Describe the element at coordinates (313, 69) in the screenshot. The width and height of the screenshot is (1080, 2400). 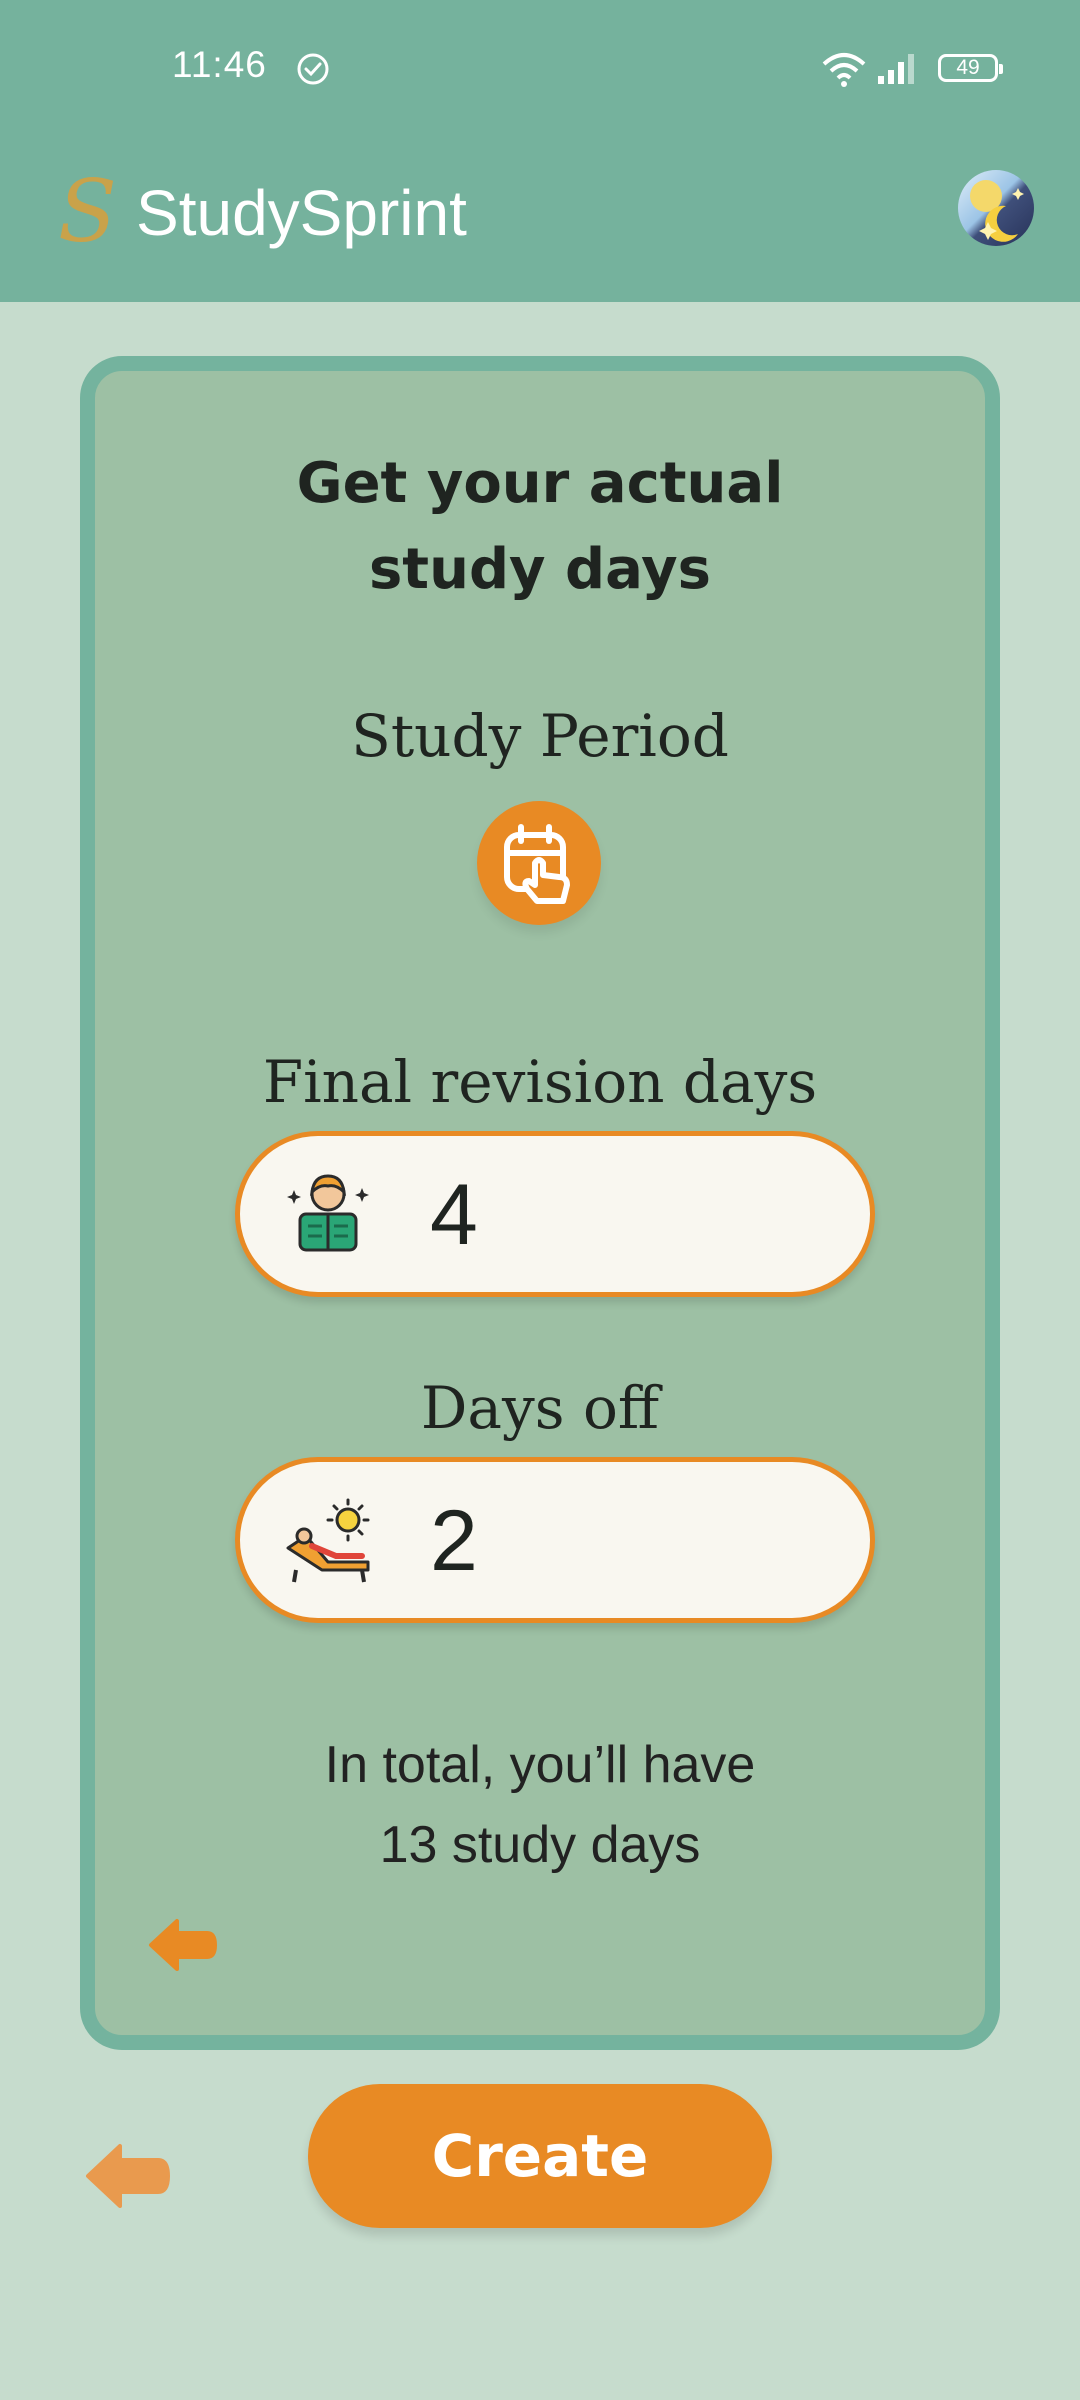
I see `check-circle-icon` at that location.